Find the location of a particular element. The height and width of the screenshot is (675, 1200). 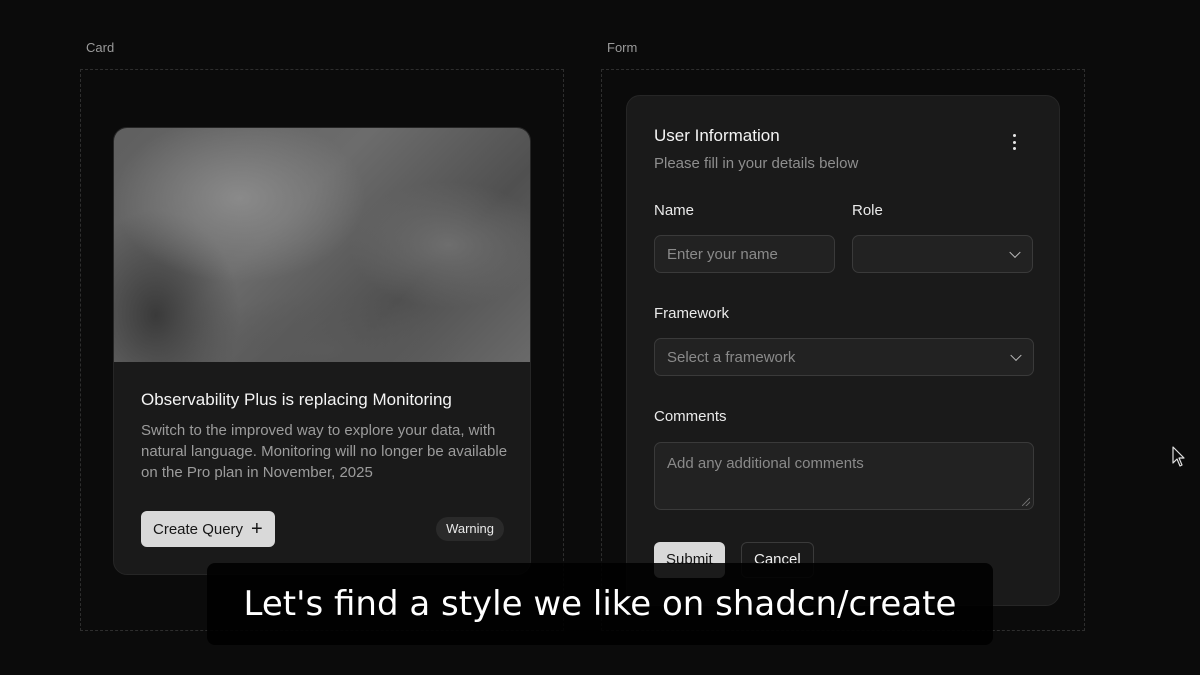

name-placeholder: Enter your name is located at coordinates (722, 254).